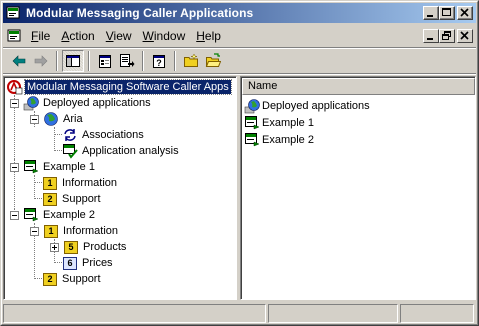  Describe the element at coordinates (69, 167) in the screenshot. I see `tree-label-example-1: Example 1` at that location.